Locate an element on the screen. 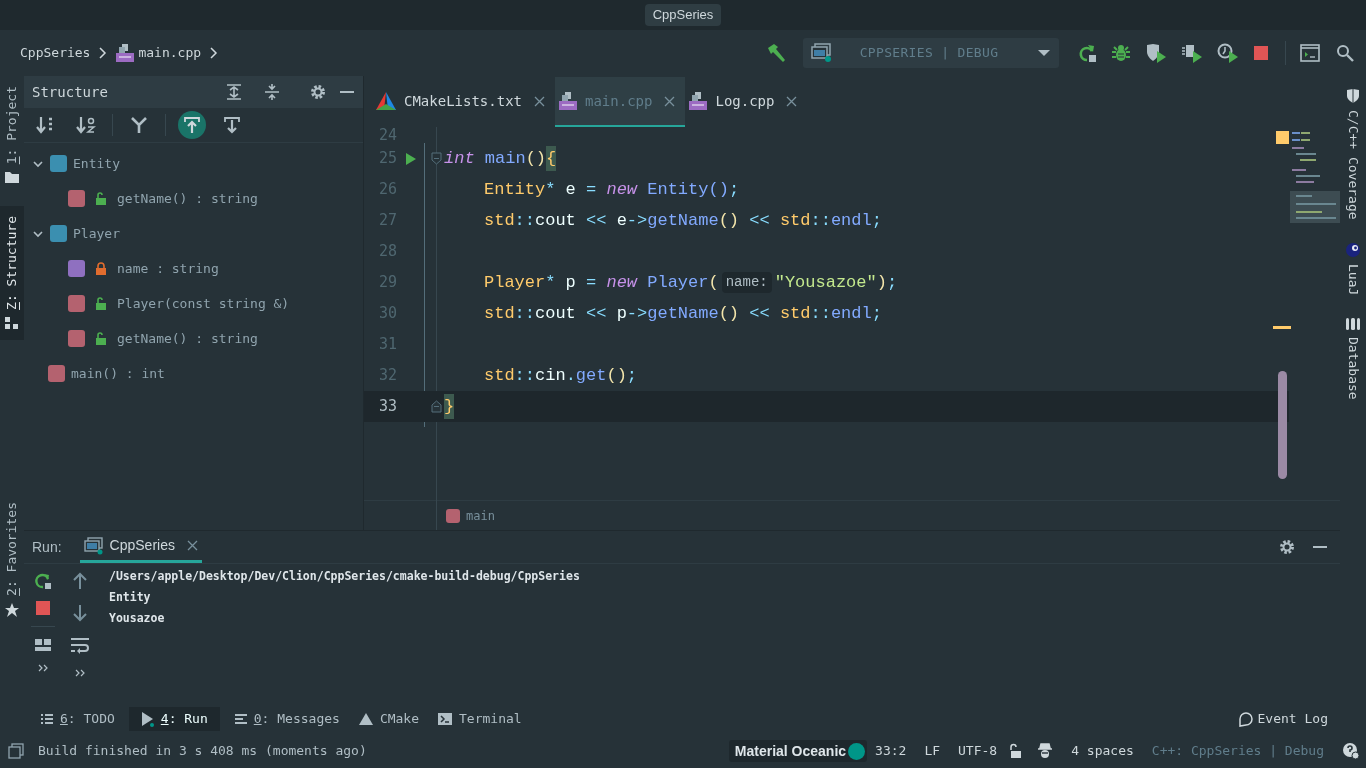  triangle-icon is located at coordinates (365, 719).